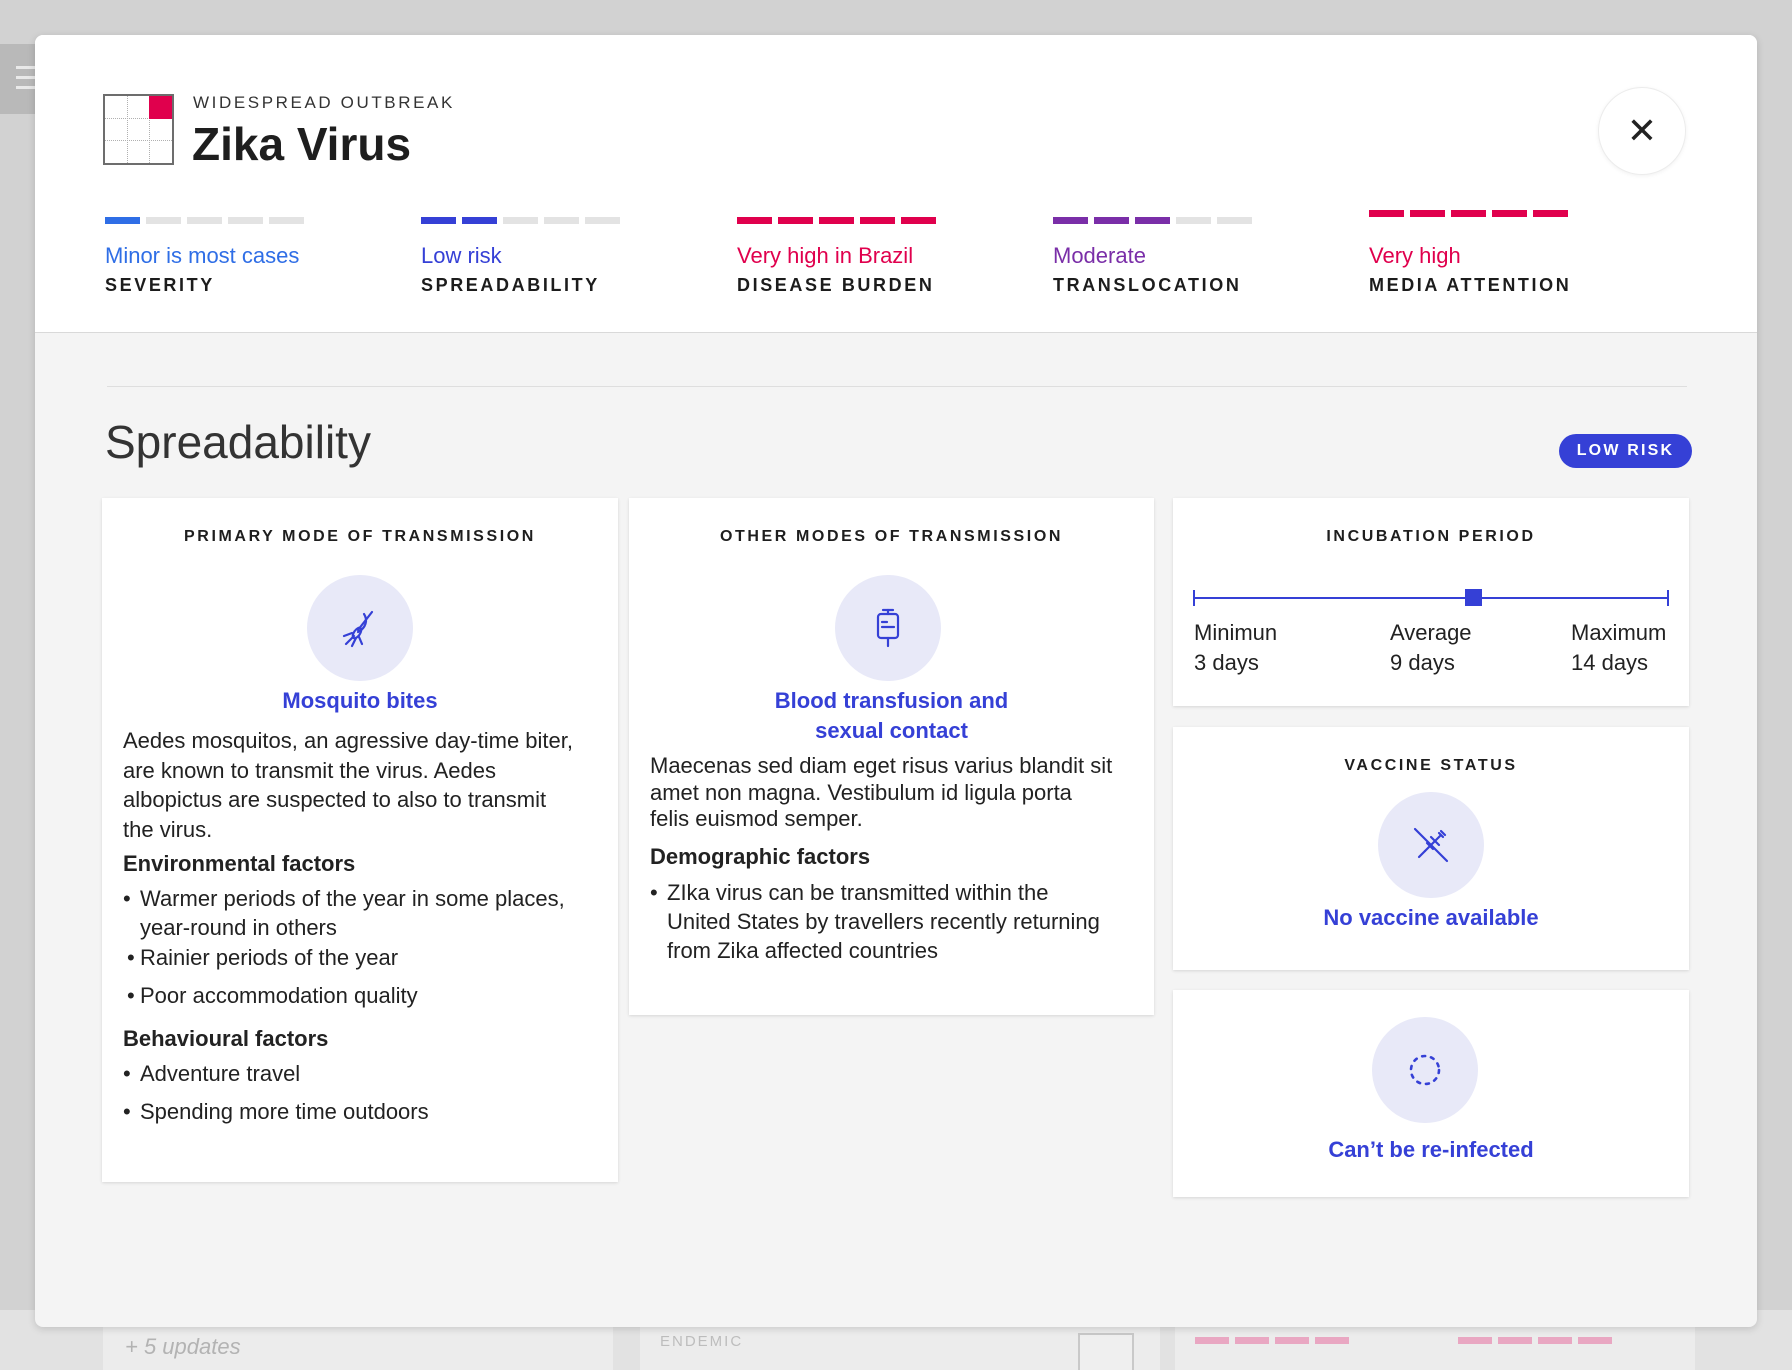 Image resolution: width=1792 pixels, height=1370 pixels. Describe the element at coordinates (1431, 648) in the screenshot. I see `incubation-average: Average 9 days` at that location.